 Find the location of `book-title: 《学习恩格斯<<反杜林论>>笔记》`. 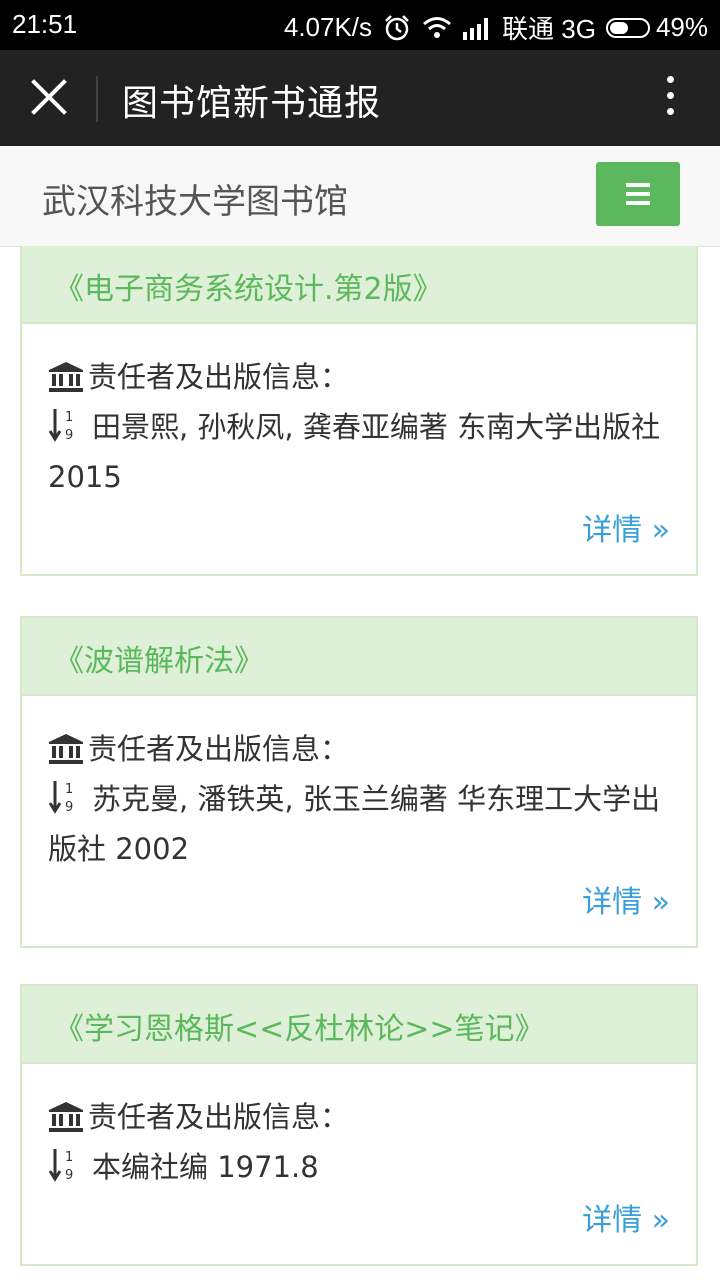

book-title: 《学习恩格斯<<反杜林论>>笔记》 is located at coordinates (359, 1025).